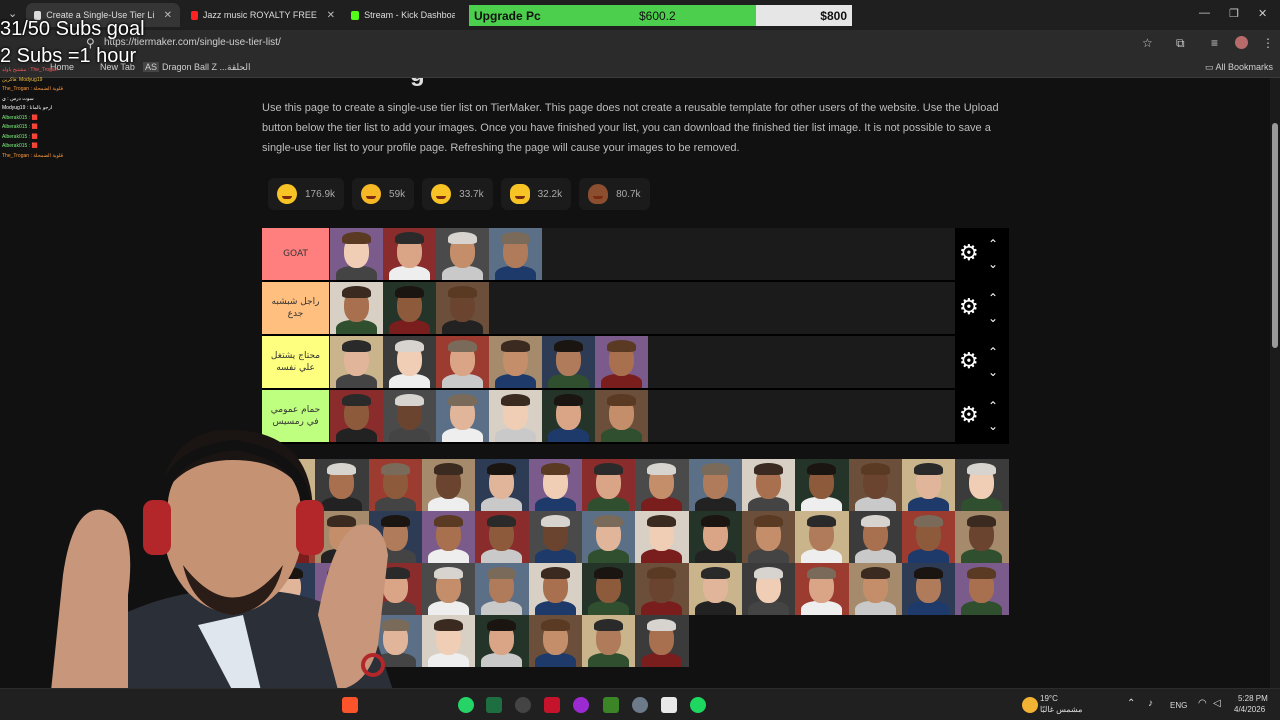 The width and height of the screenshot is (1280, 720). I want to click on profile-avatar, so click(1241, 42).